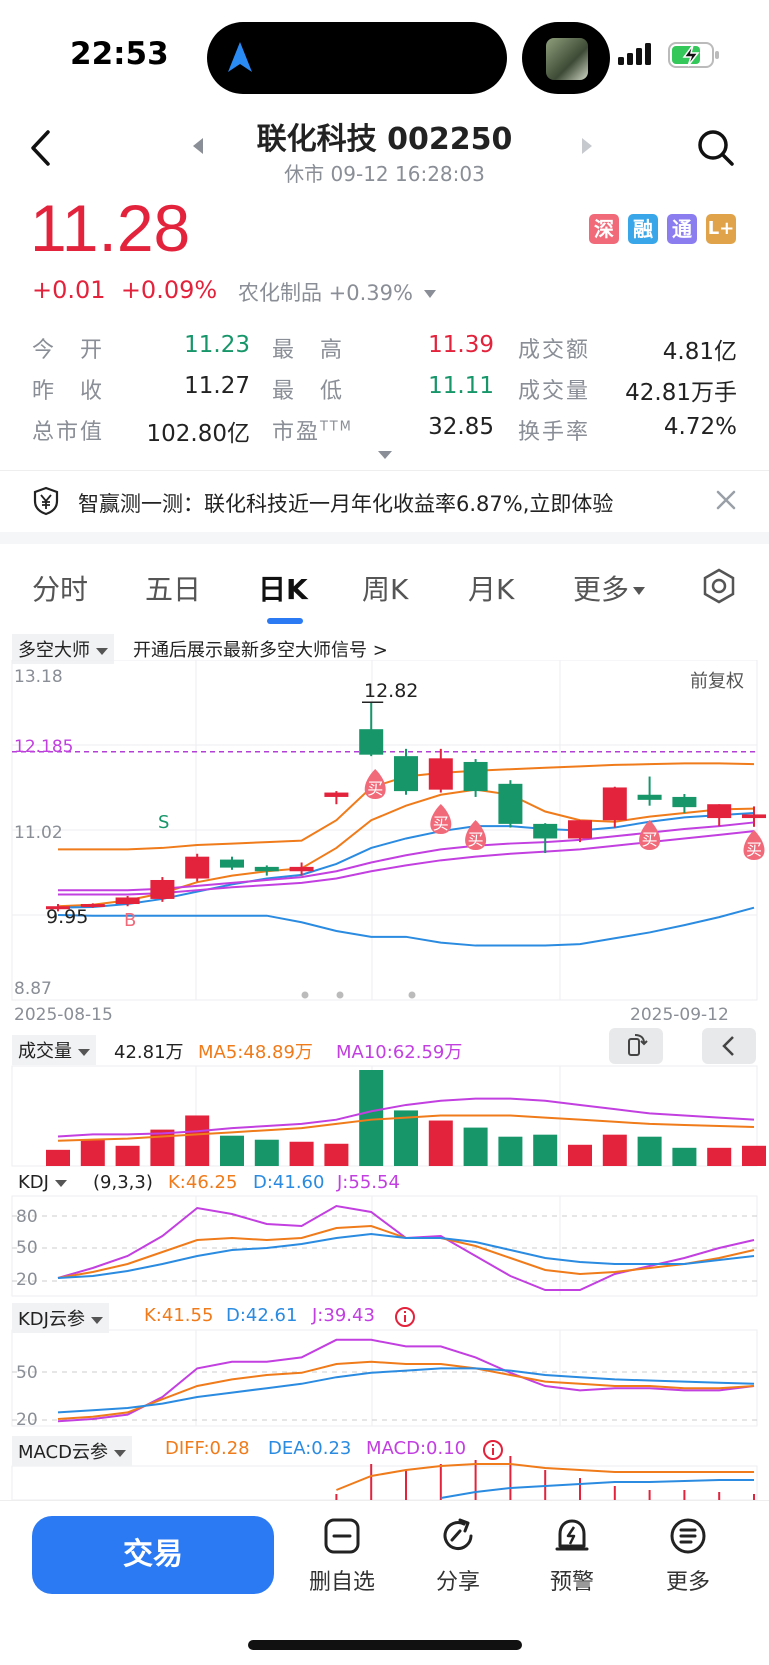 Image resolution: width=769 pixels, height=1665 pixels. What do you see at coordinates (27, 1248) in the screenshot?
I see `kdj-level-50: 50` at bounding box center [27, 1248].